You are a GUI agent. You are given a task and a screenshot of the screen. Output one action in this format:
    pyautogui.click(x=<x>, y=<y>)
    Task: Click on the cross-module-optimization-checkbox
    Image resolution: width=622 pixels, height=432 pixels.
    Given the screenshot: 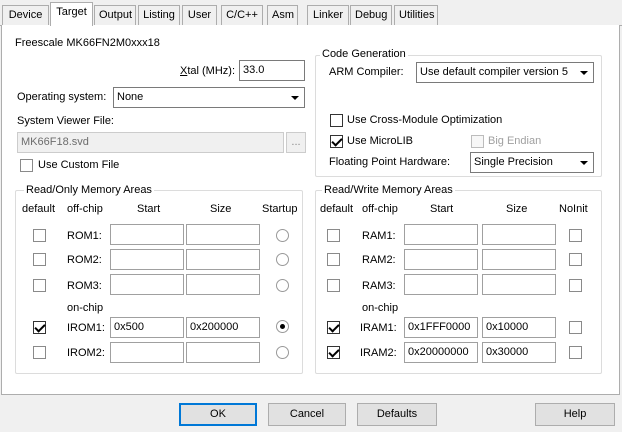 What is the action you would take?
    pyautogui.click(x=336, y=120)
    